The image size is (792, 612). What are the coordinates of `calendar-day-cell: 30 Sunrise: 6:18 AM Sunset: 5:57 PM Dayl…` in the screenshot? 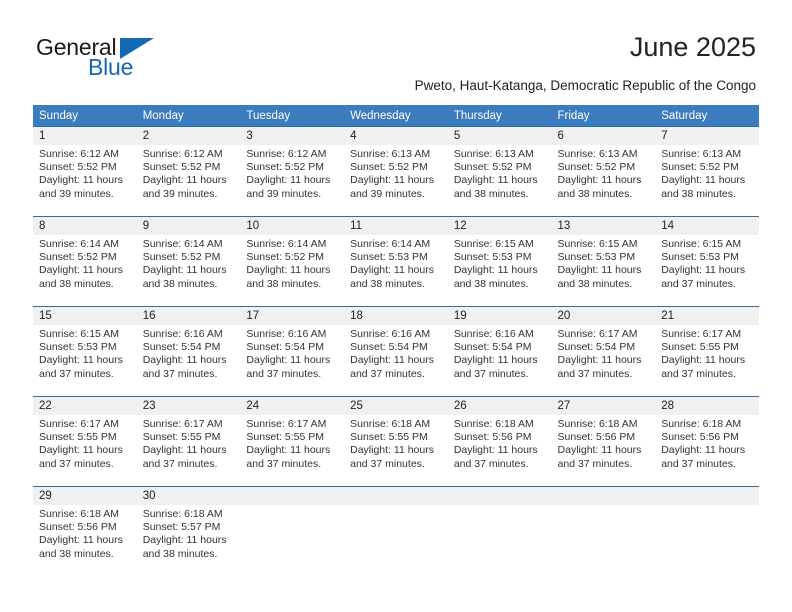 It's located at (188, 531).